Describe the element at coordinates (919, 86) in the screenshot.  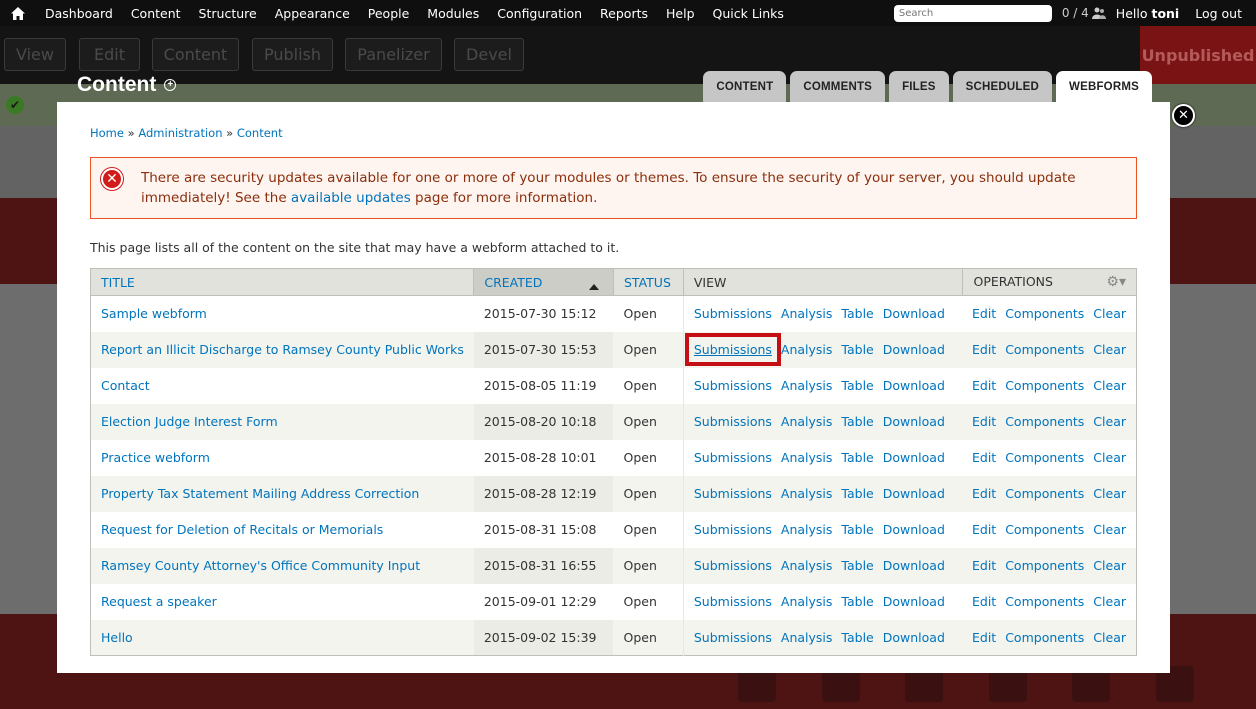
I see `tab-files: FILES` at that location.